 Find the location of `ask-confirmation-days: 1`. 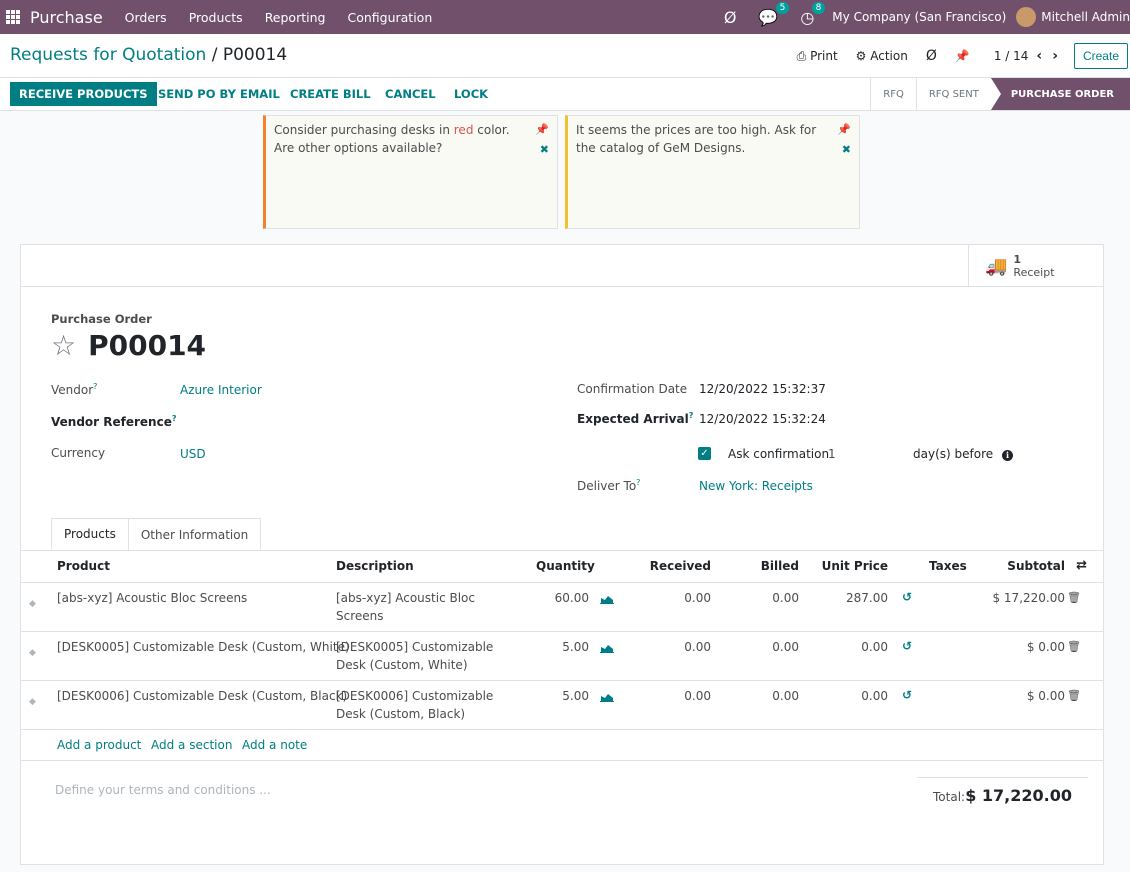

ask-confirmation-days: 1 is located at coordinates (832, 454).